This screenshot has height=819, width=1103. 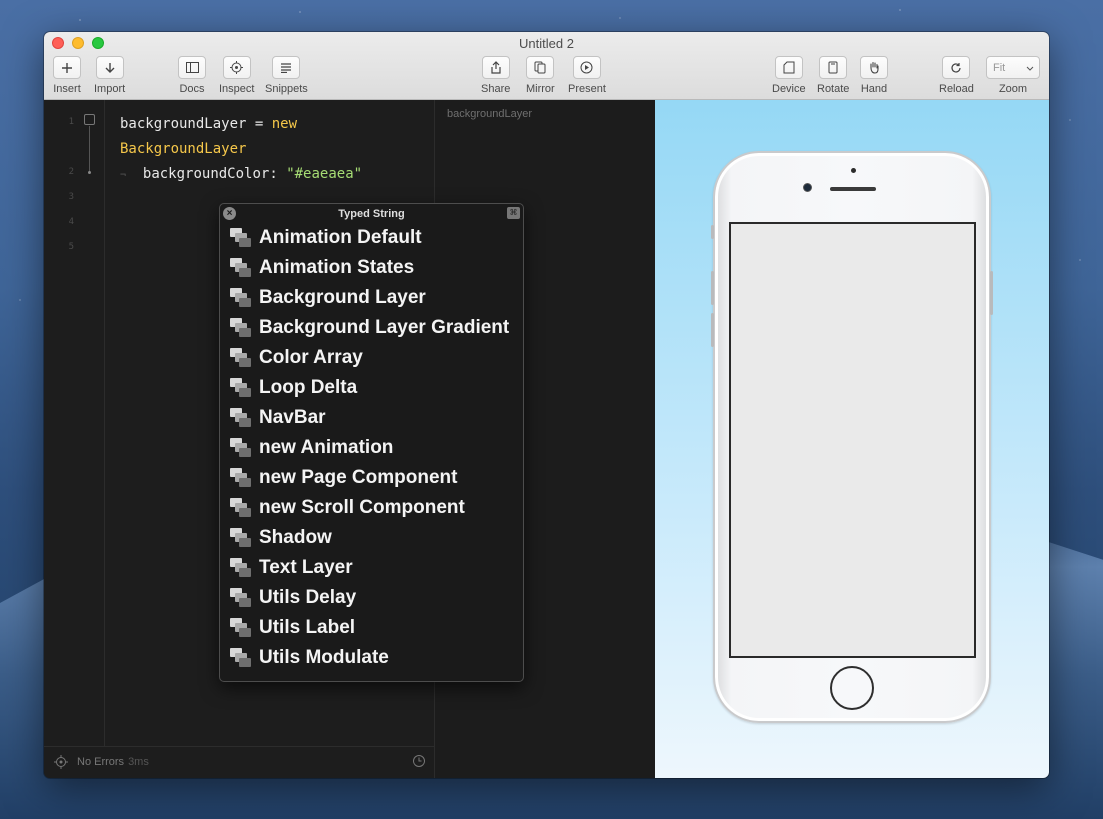 I want to click on snippet-item: Animation Default, so click(x=371, y=238).